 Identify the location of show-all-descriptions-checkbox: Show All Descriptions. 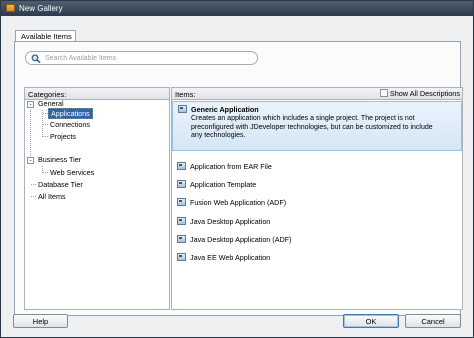
(419, 93).